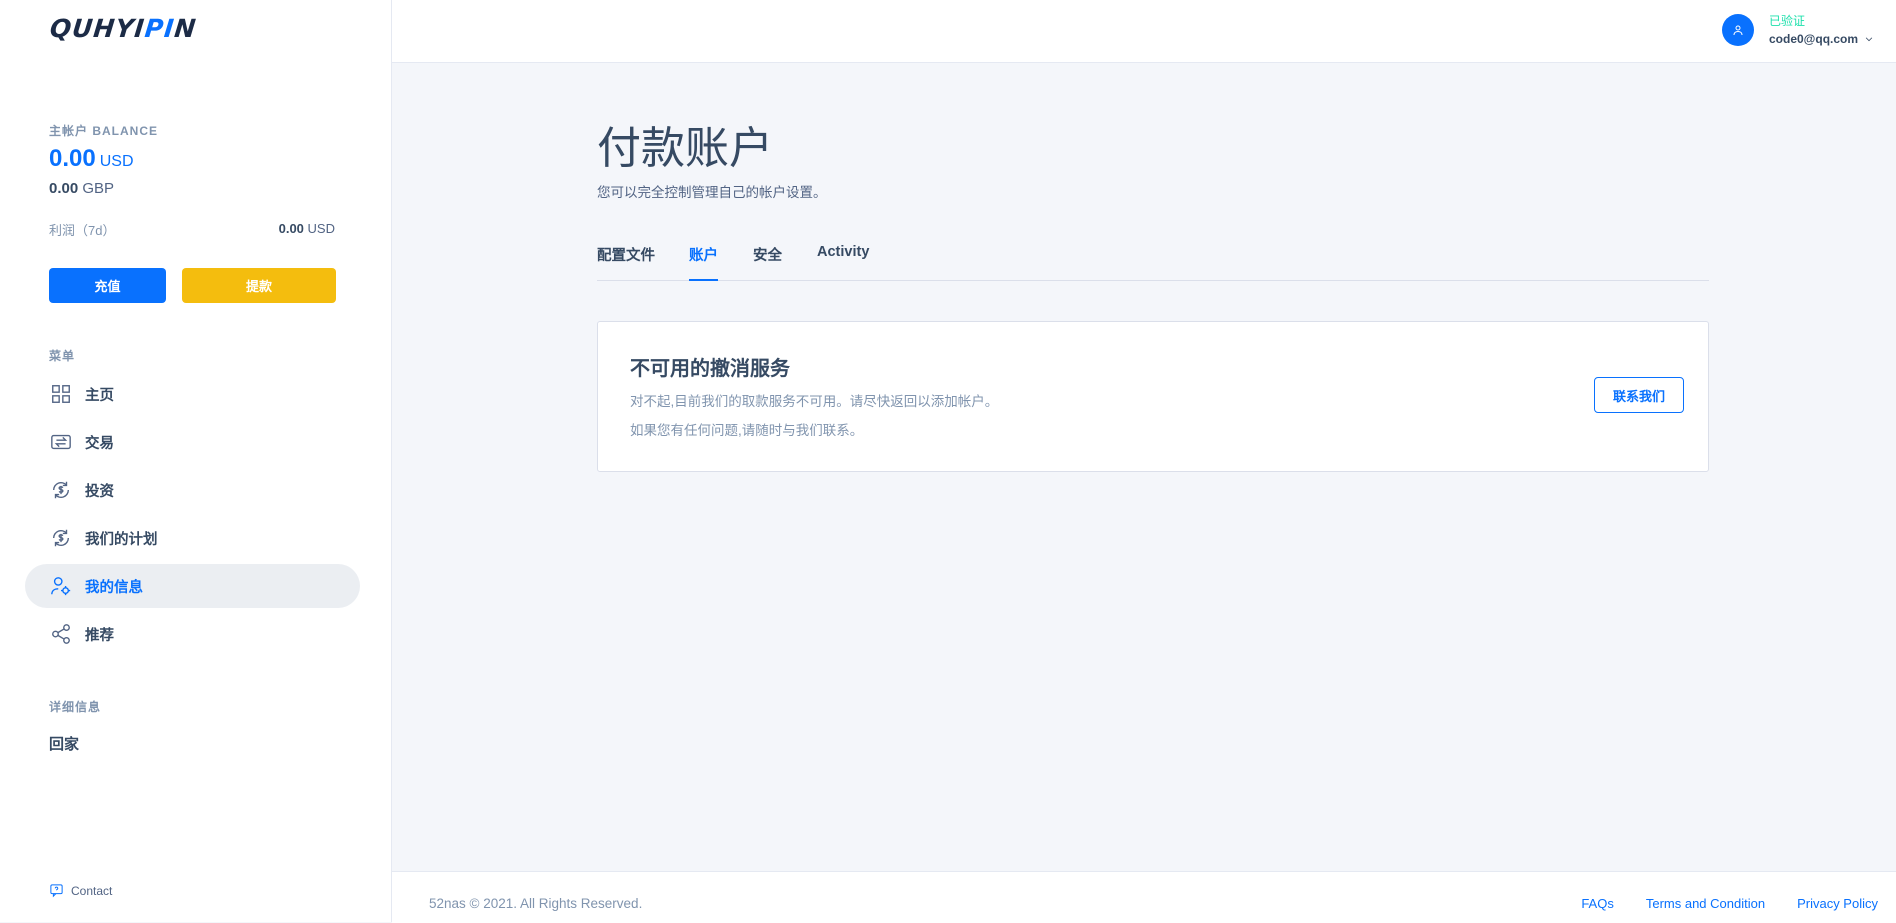 This screenshot has width=1896, height=923. Describe the element at coordinates (114, 587) in the screenshot. I see `sidebar-item-label: 我的信息` at that location.